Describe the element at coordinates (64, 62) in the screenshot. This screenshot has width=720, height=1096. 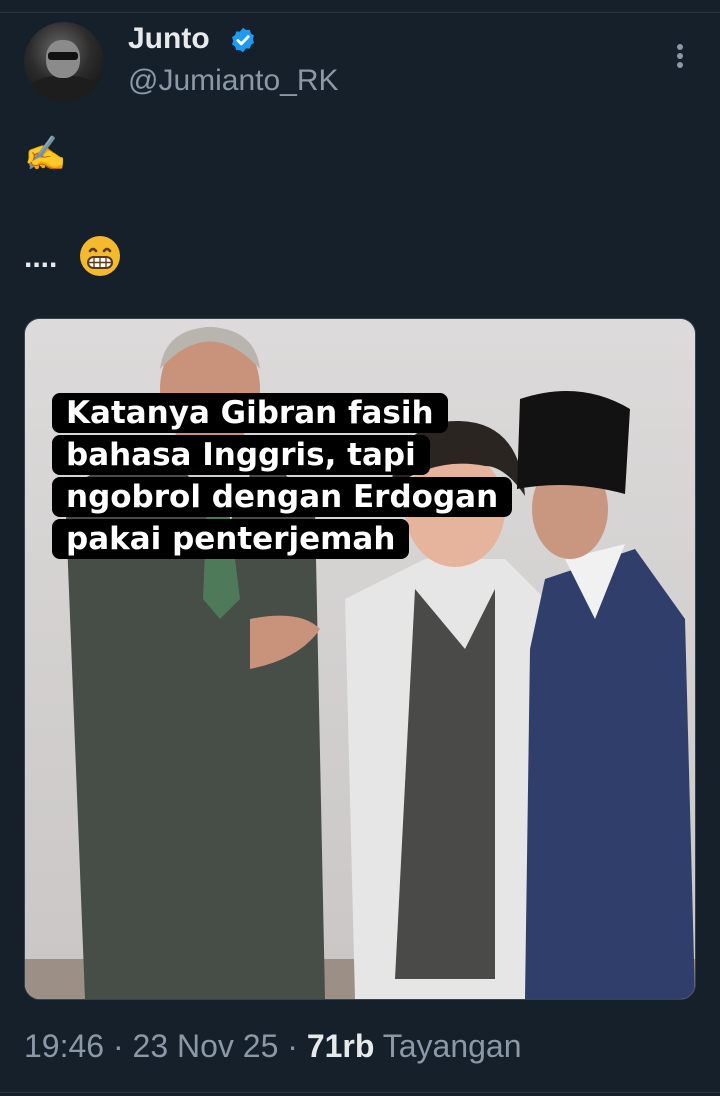
I see `author-avatar` at that location.